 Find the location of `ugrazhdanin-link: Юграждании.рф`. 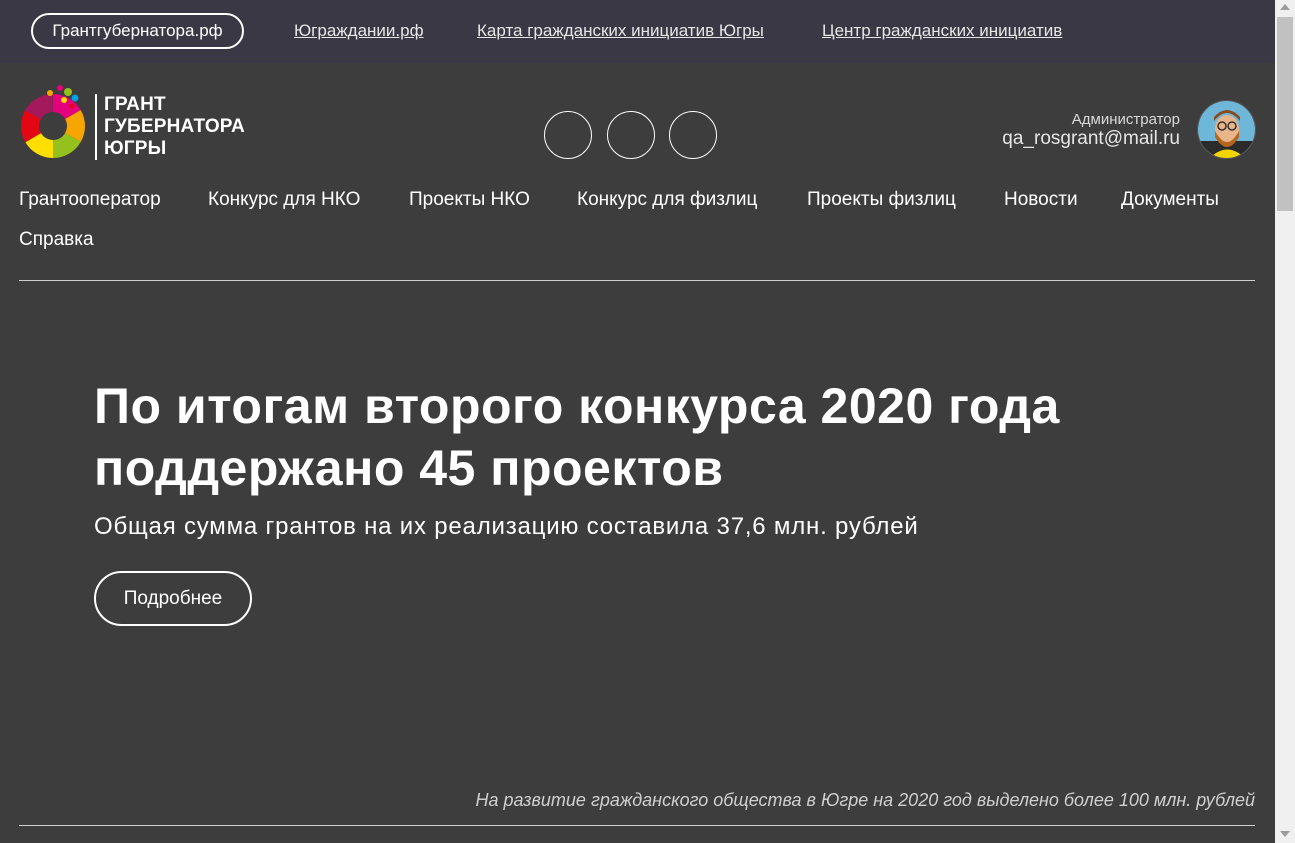

ugrazhdanin-link: Юграждании.рф is located at coordinates (359, 31).